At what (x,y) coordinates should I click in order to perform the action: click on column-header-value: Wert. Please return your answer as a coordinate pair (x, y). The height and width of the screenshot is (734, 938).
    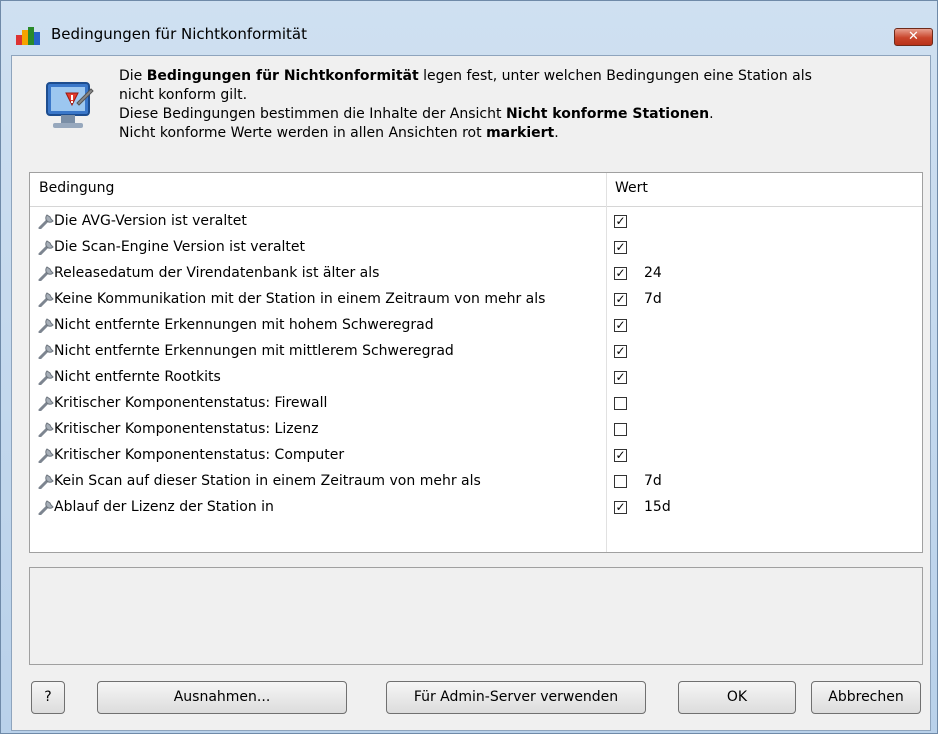
    Looking at the image, I should click on (764, 190).